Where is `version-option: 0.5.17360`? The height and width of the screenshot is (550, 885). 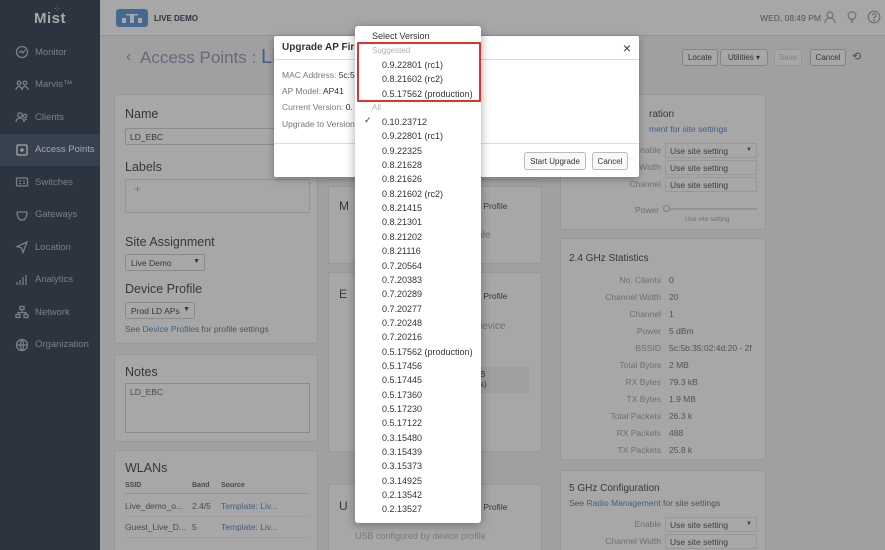 version-option: 0.5.17360 is located at coordinates (402, 395).